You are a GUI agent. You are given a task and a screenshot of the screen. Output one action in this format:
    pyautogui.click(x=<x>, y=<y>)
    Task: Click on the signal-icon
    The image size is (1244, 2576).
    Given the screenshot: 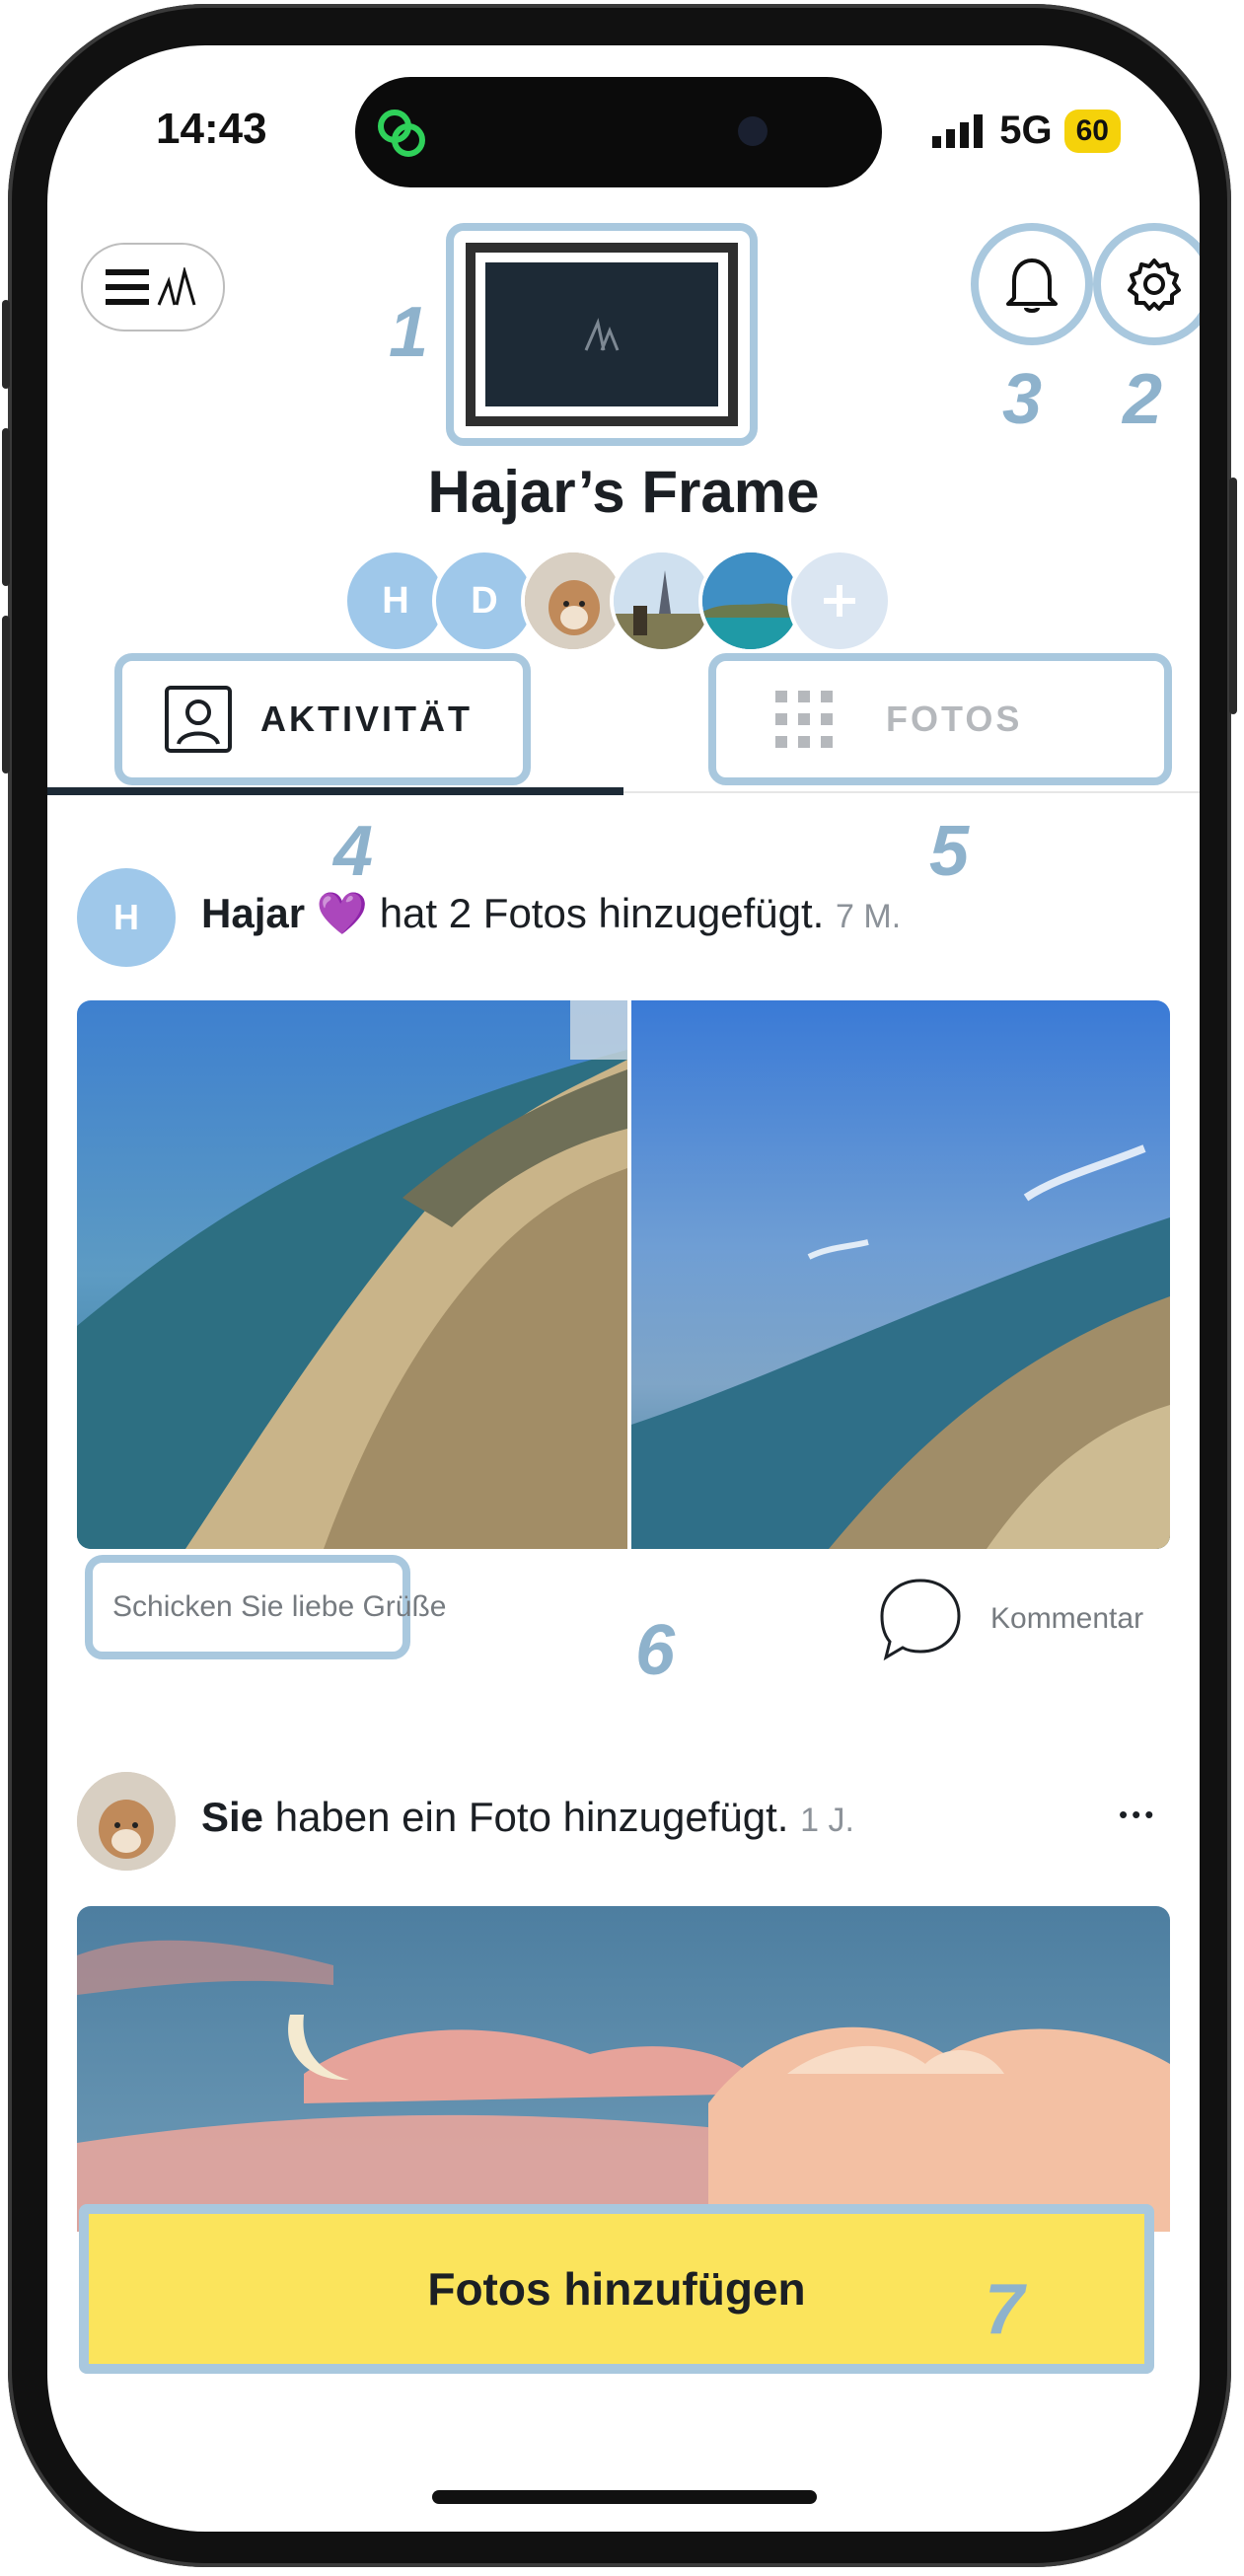 What is the action you would take?
    pyautogui.click(x=958, y=130)
    